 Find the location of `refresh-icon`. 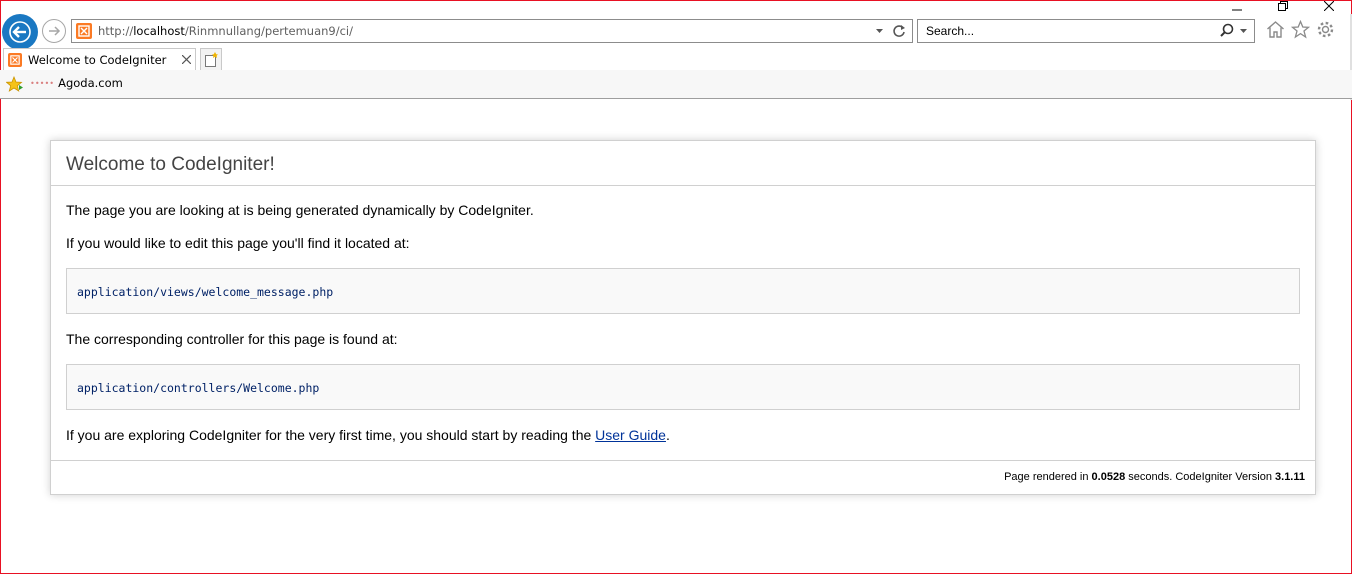

refresh-icon is located at coordinates (899, 31).